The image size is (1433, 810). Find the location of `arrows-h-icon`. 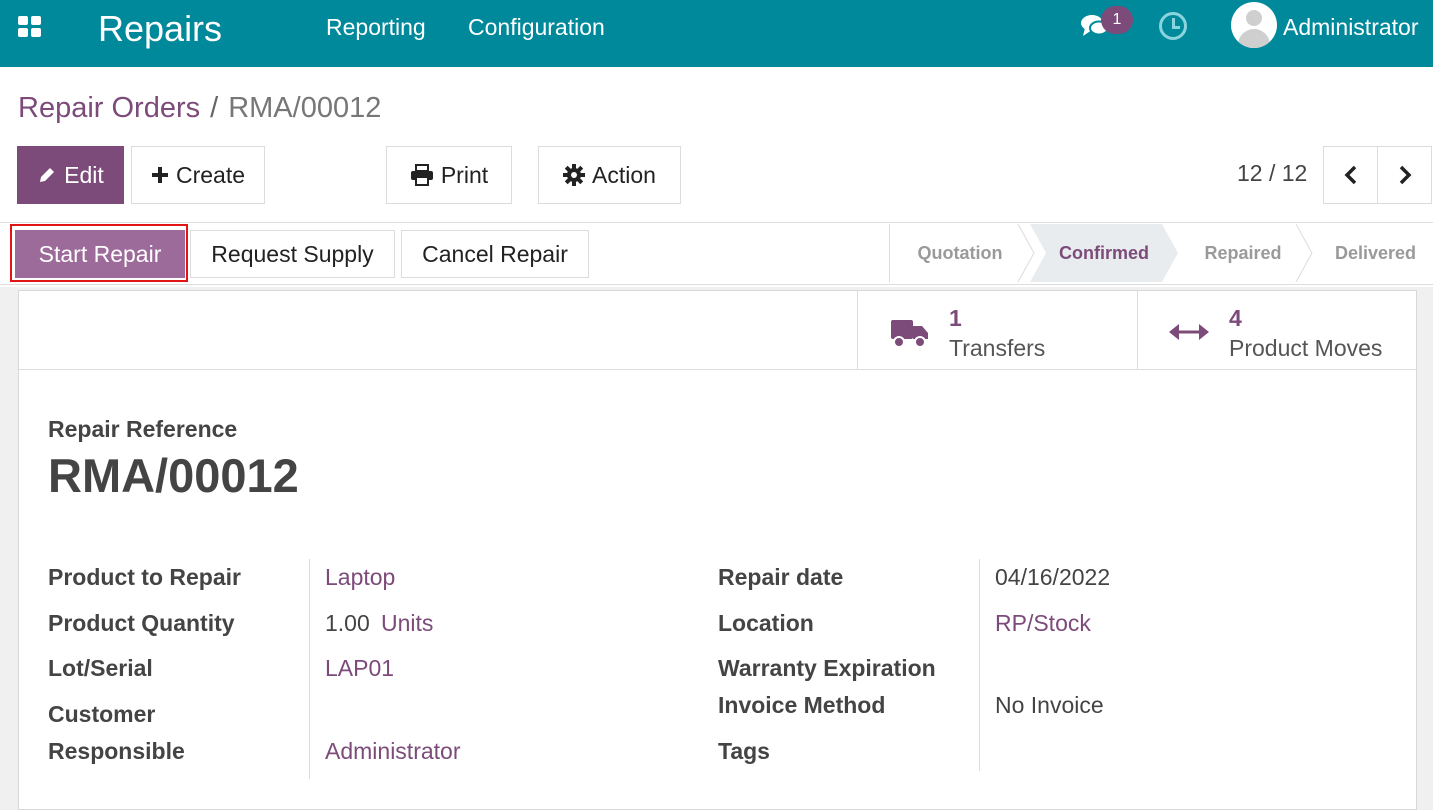

arrows-h-icon is located at coordinates (1189, 332).